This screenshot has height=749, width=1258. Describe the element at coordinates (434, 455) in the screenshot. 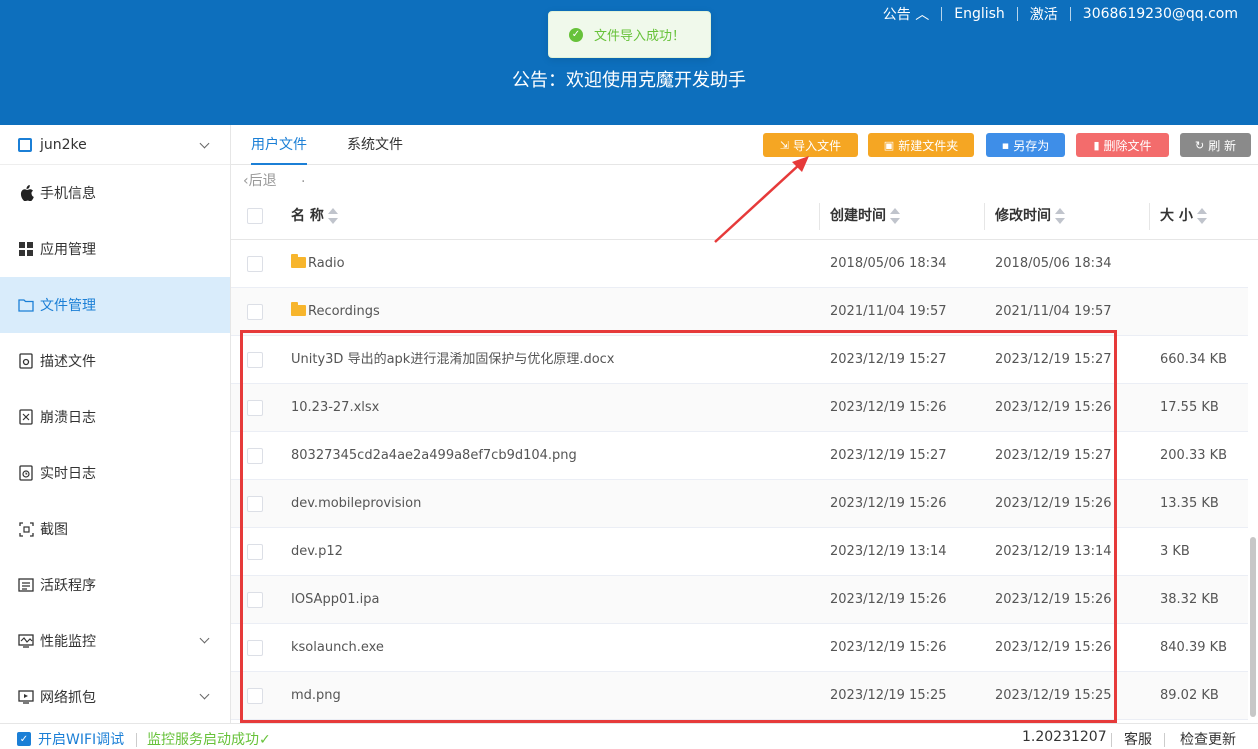

I see `file-name: 80327345cd2a4ae2a499a8ef7cb9d104.png` at that location.